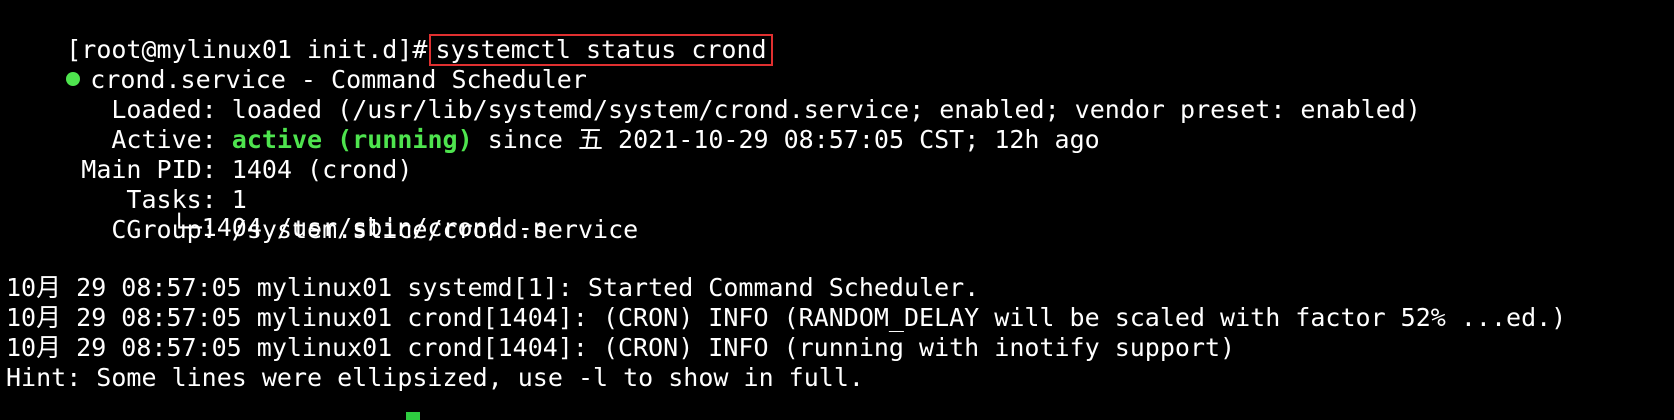 This screenshot has width=1674, height=420. I want to click on service-title-line: crond.service - Command Scheduler, so click(296, 63).